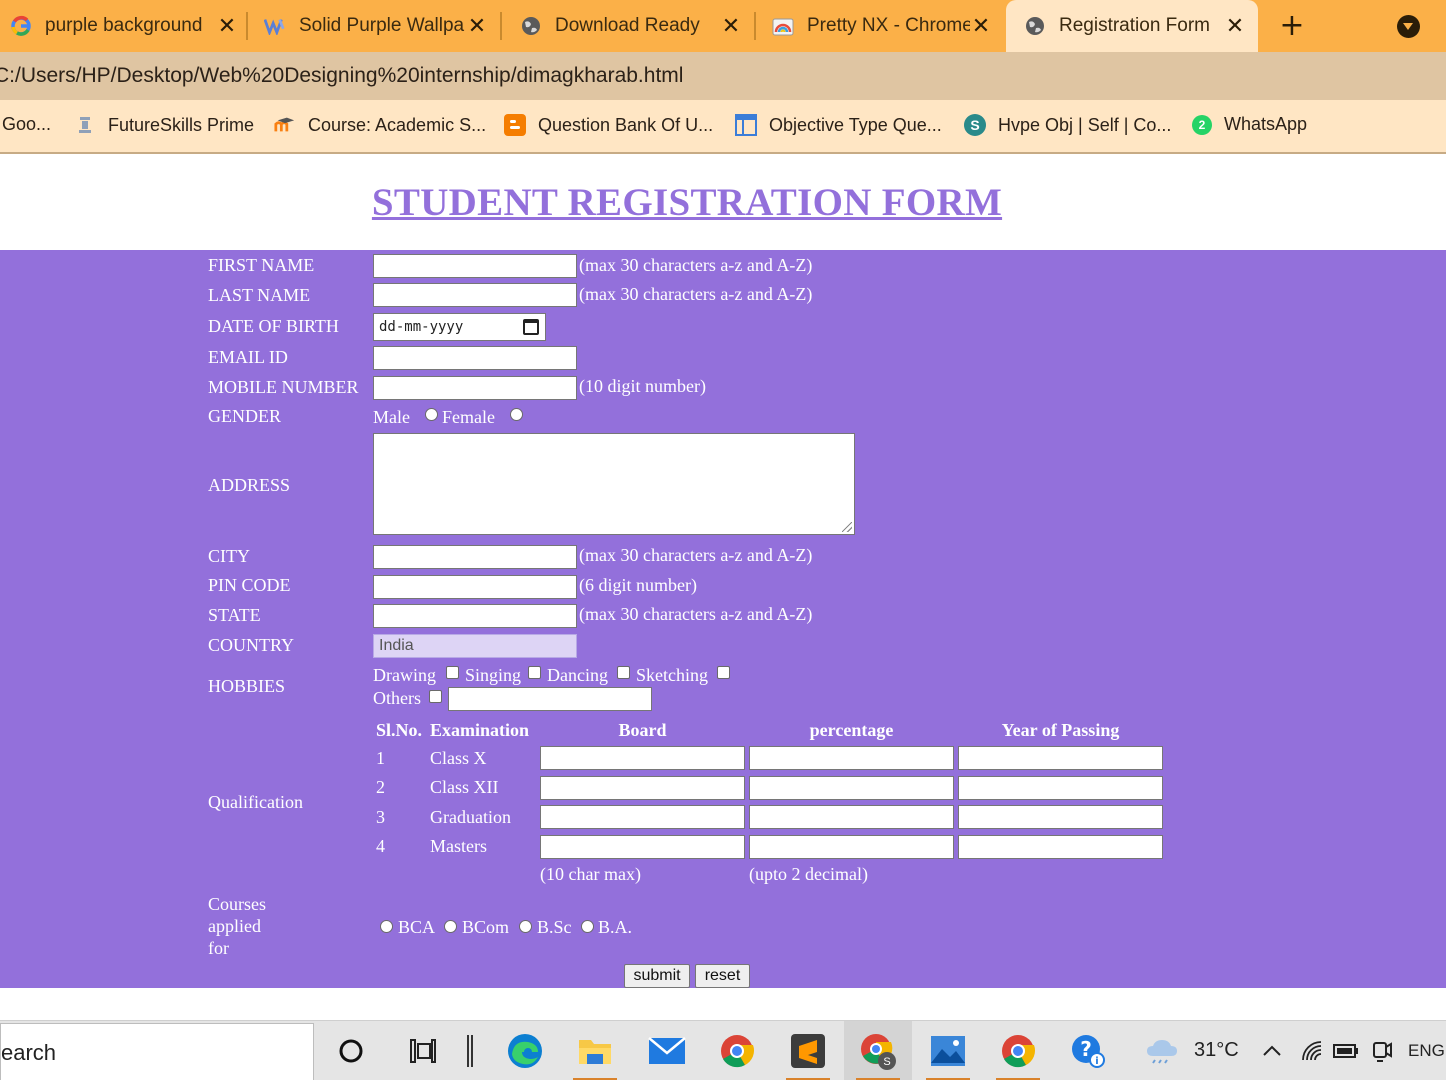  Describe the element at coordinates (421, 327) in the screenshot. I see `dob-placeholder: dd-mm-yyyy` at that location.